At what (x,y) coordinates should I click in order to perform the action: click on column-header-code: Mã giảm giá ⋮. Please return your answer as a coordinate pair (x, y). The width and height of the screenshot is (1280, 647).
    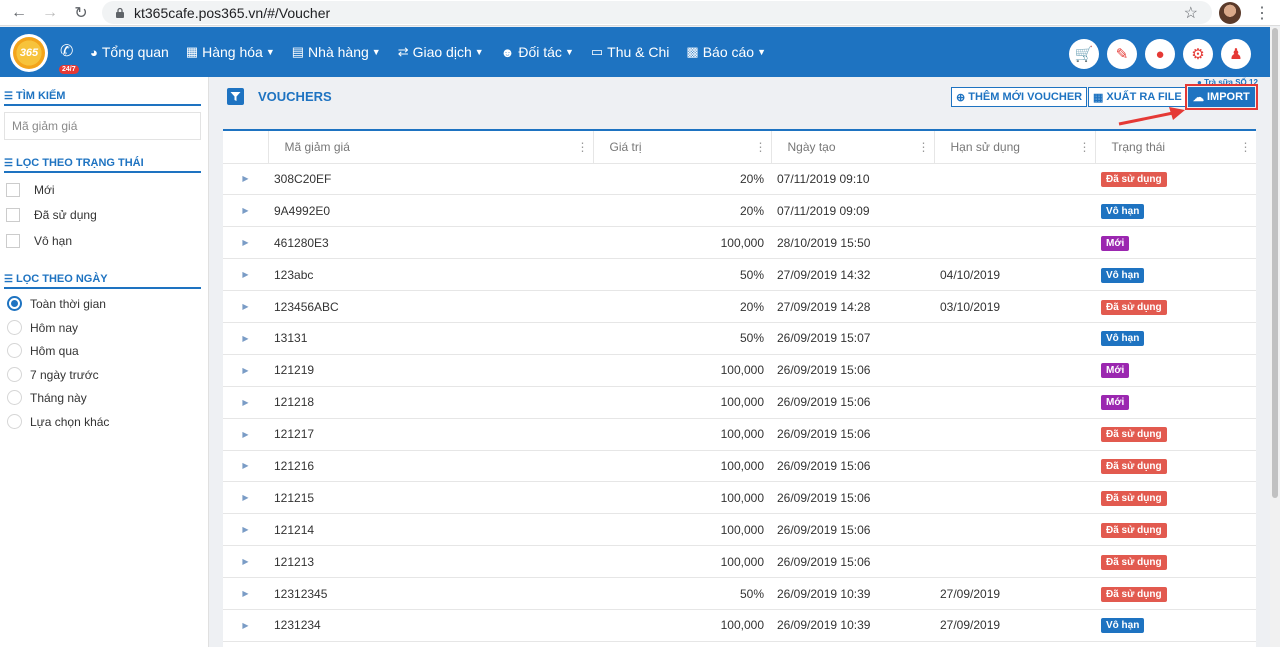
    Looking at the image, I should click on (431, 147).